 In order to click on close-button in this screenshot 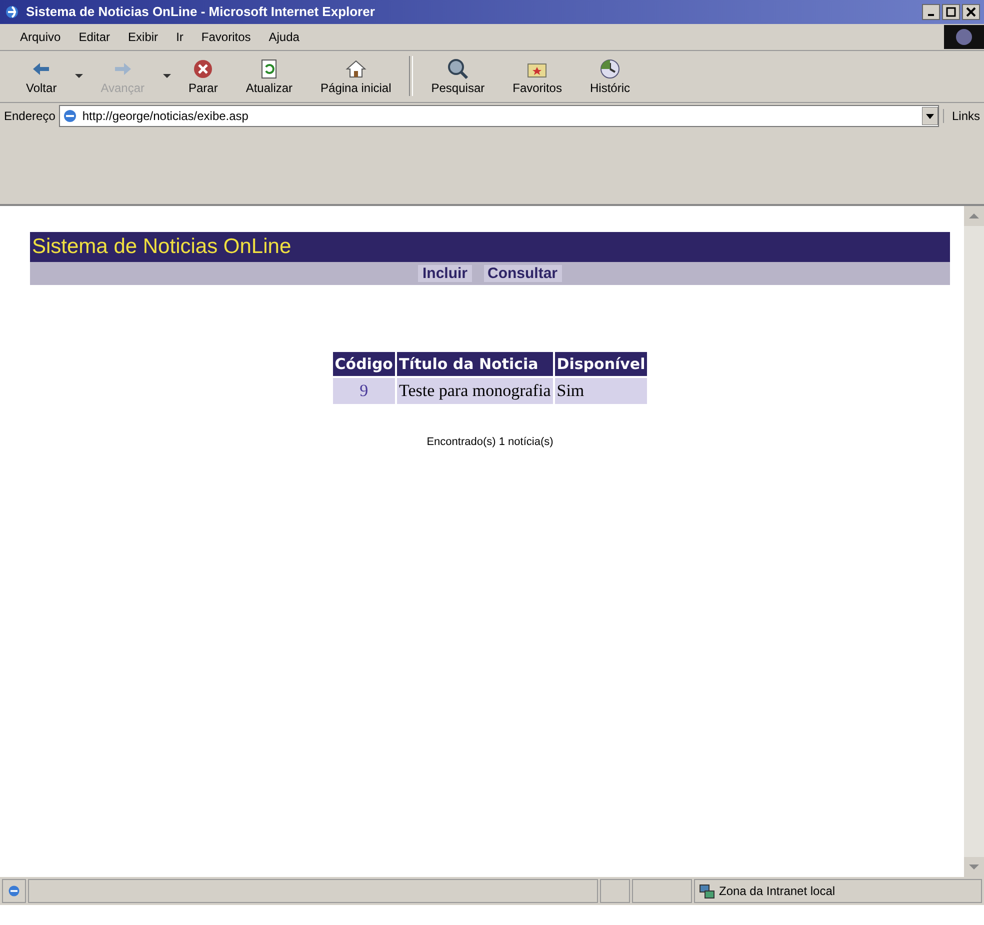, I will do `click(971, 12)`.